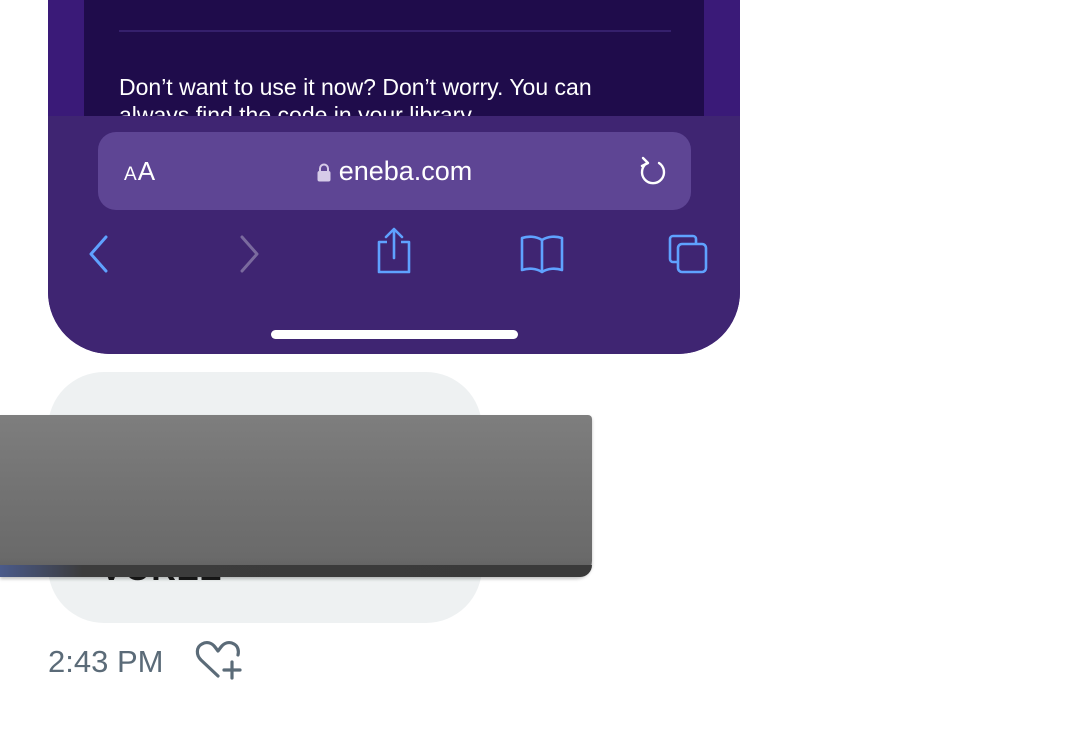 This screenshot has height=741, width=1080. I want to click on url-text: eneba.com, so click(405, 171).